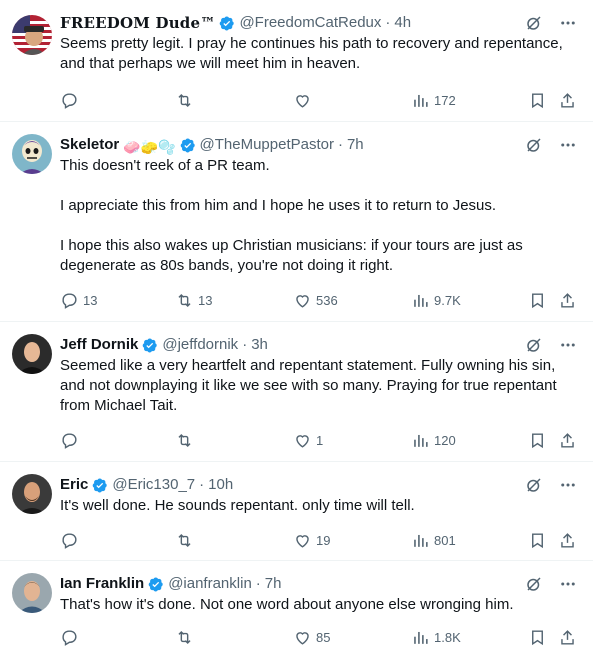 The width and height of the screenshot is (593, 661). Describe the element at coordinates (433, 100) in the screenshot. I see `views-button: 172` at that location.